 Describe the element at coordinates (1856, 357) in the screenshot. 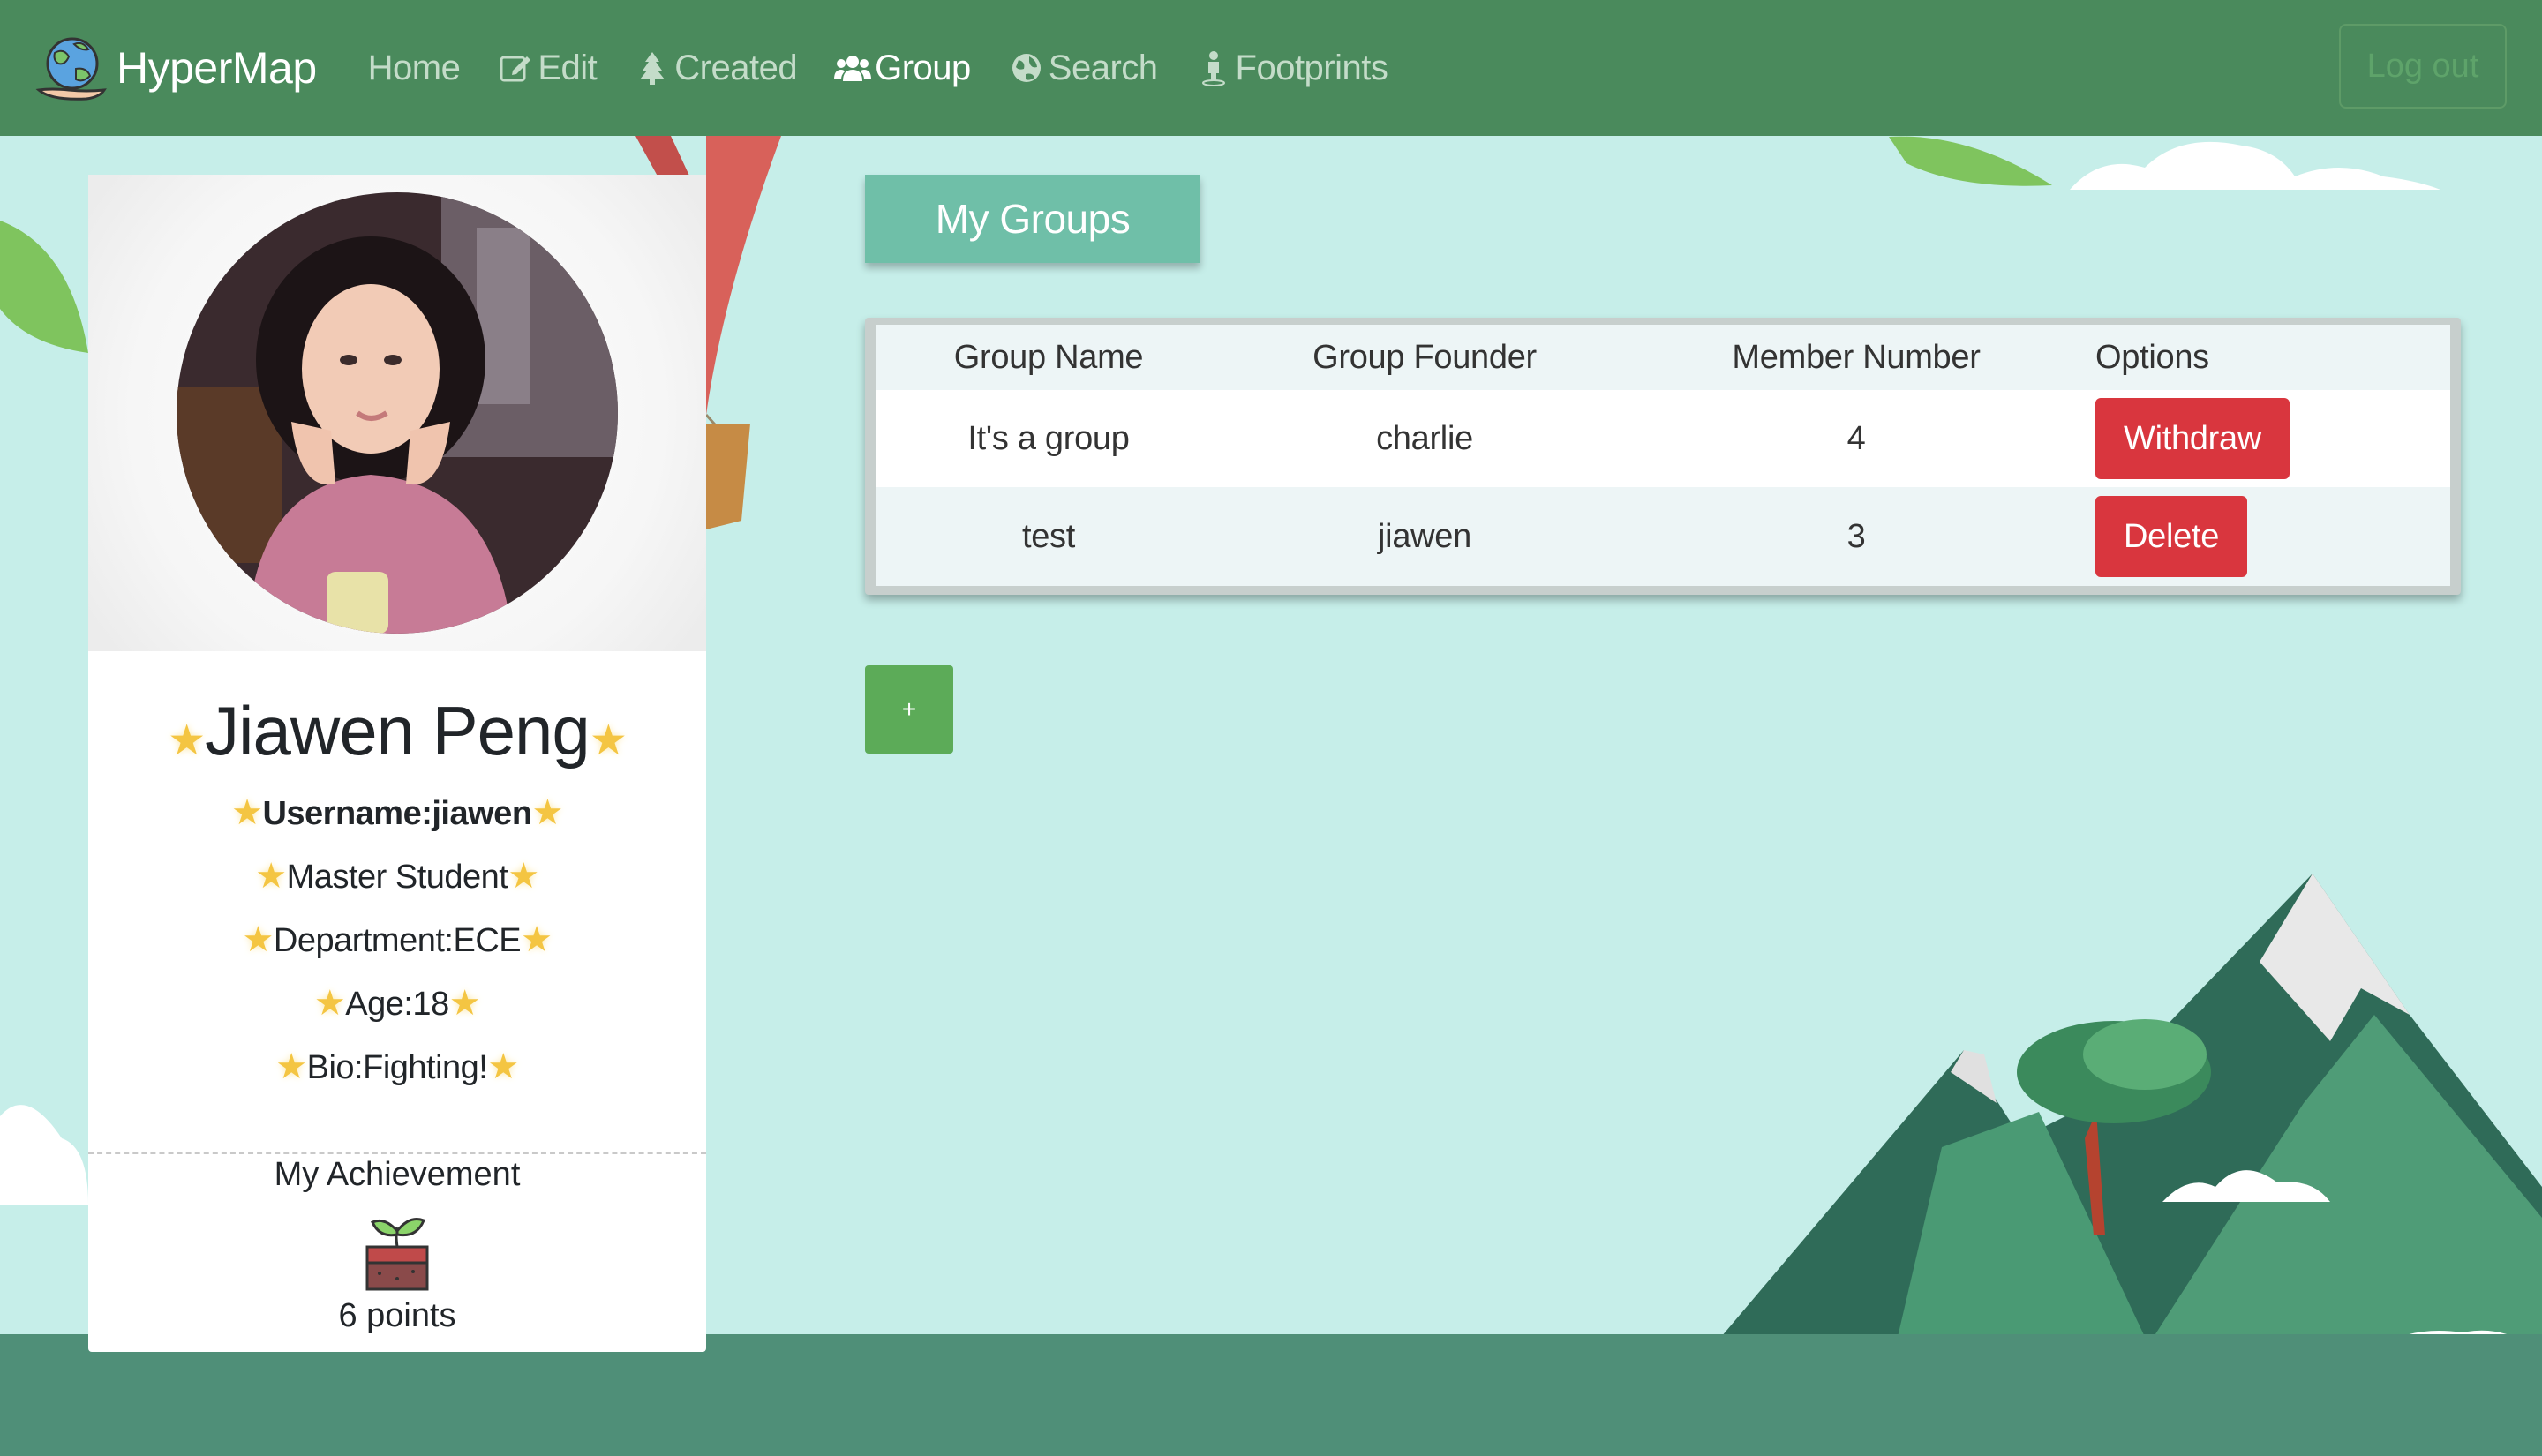

I see `column-header-member-number: Member Number` at that location.